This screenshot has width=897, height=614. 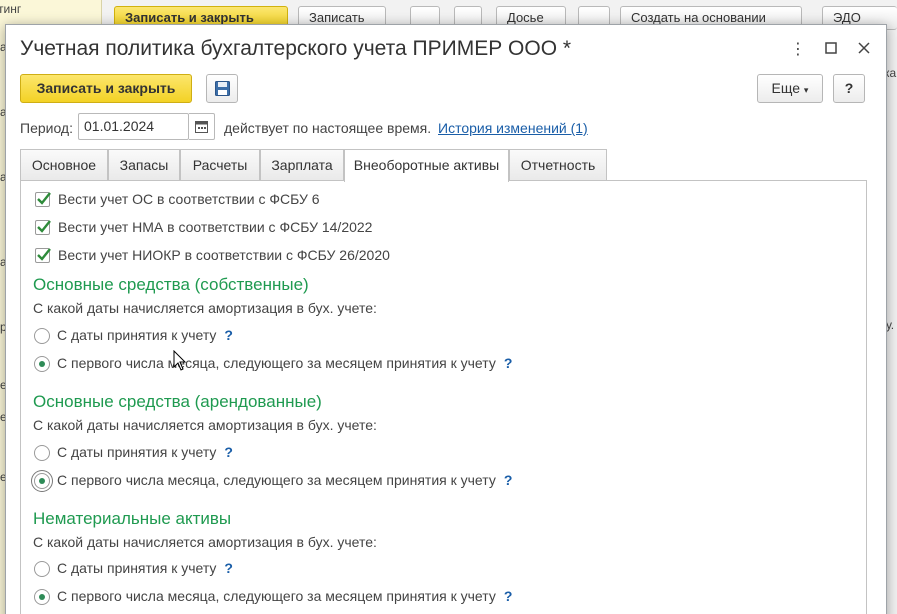 I want to click on save-and-close-button: Записать и закрыть, so click(x=106, y=88).